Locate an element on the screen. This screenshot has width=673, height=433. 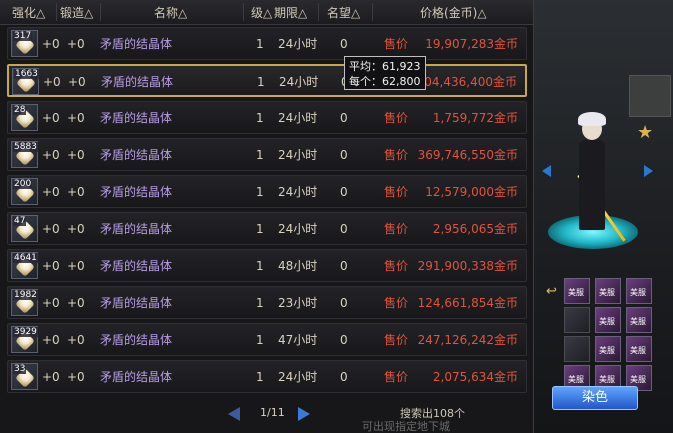
item-slot: 33 is located at coordinates (24, 376).